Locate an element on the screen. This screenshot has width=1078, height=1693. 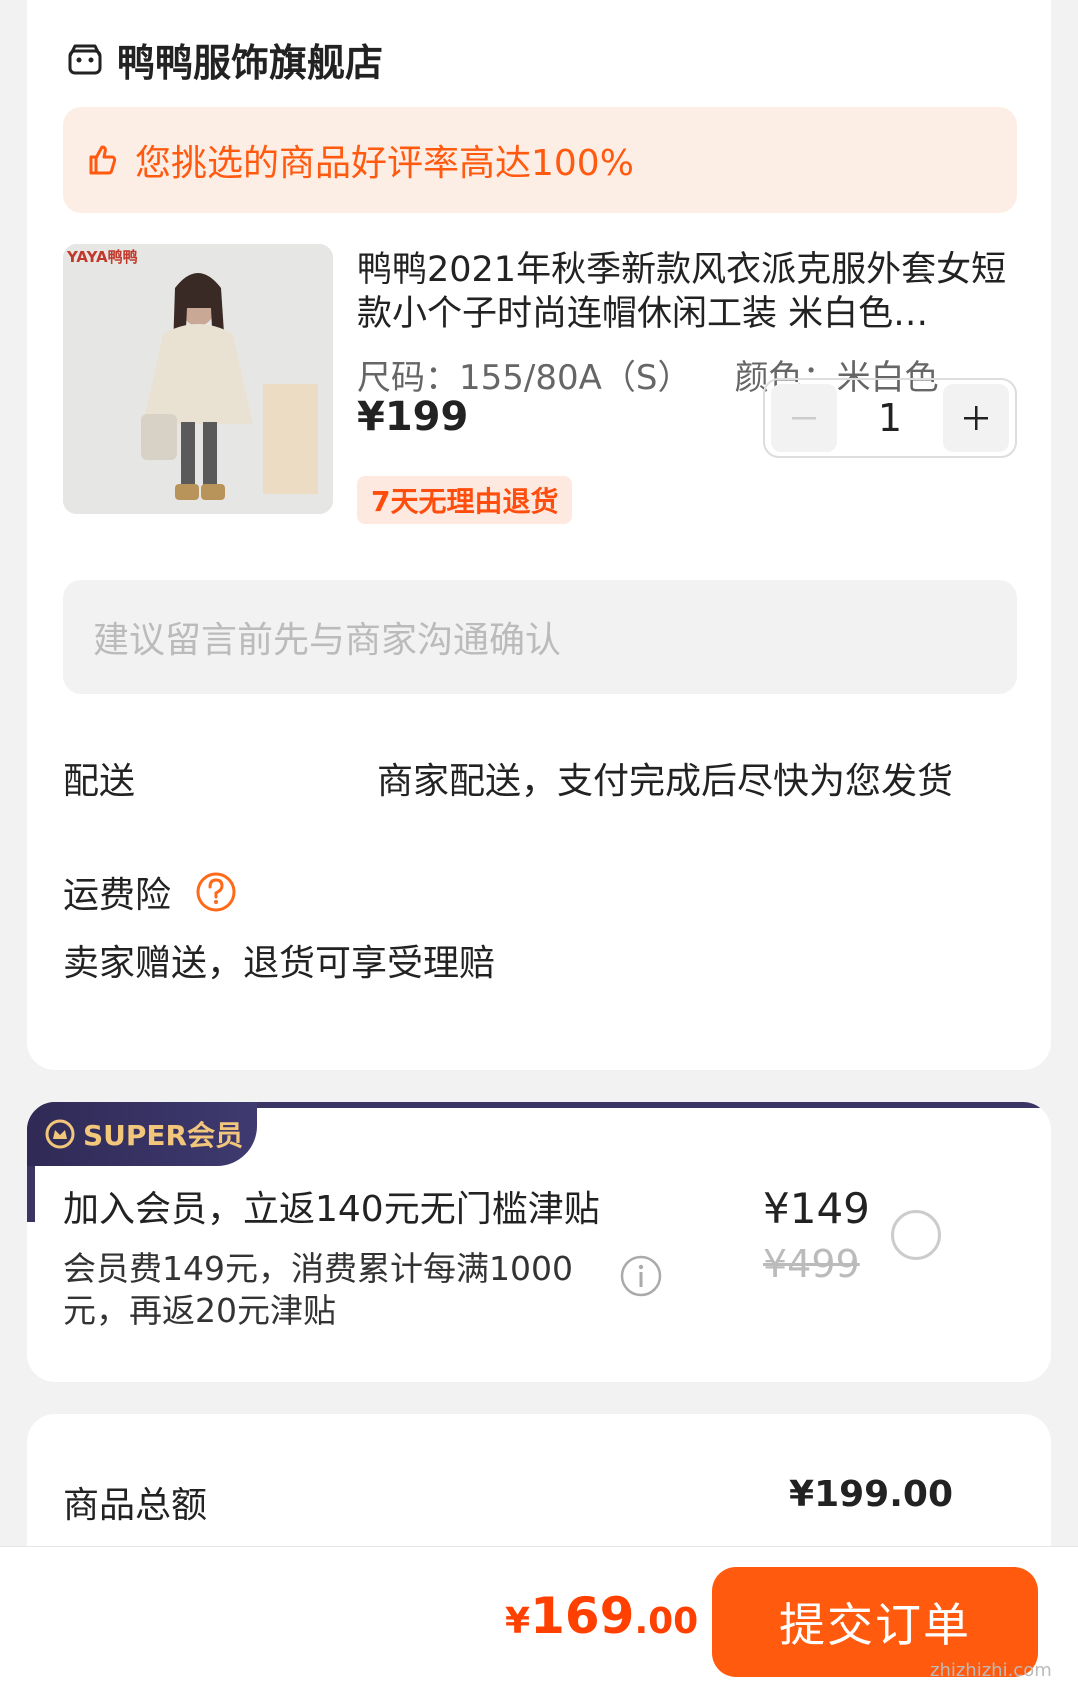
insurance-label: 运费险 is located at coordinates (117, 895).